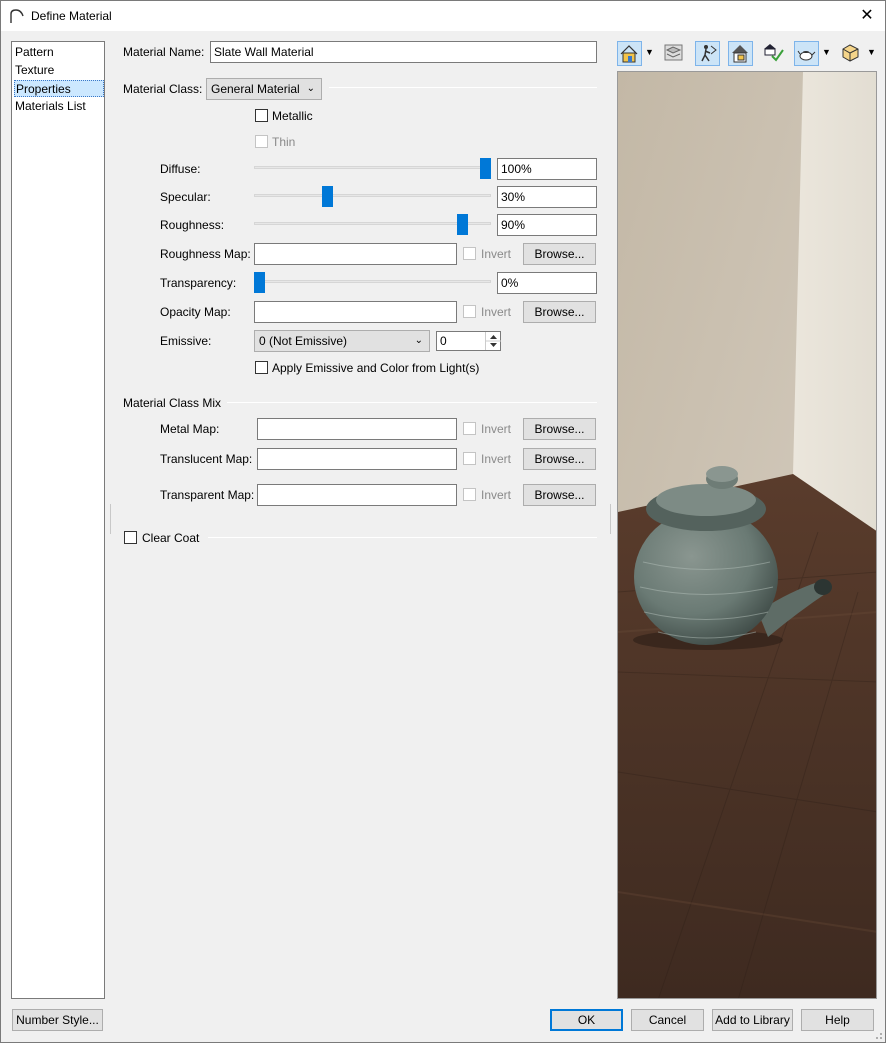 The height and width of the screenshot is (1043, 886). What do you see at coordinates (261, 141) in the screenshot?
I see `thin-checkbox` at bounding box center [261, 141].